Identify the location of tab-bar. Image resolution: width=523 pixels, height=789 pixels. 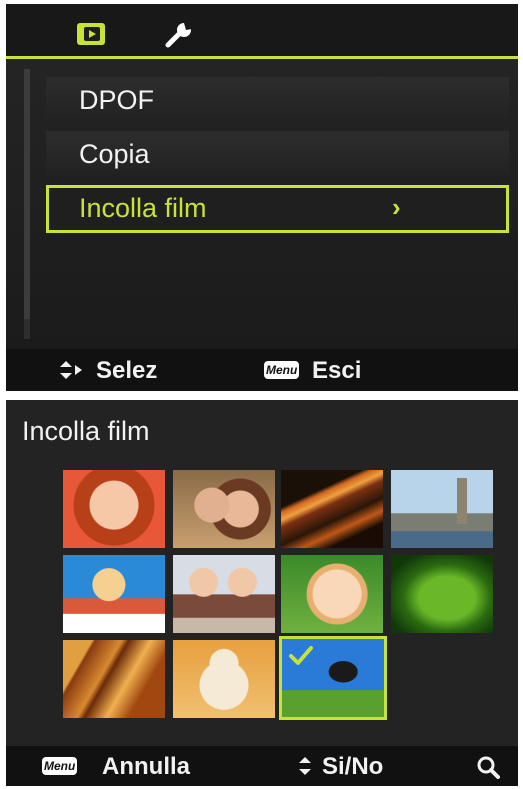
(262, 30).